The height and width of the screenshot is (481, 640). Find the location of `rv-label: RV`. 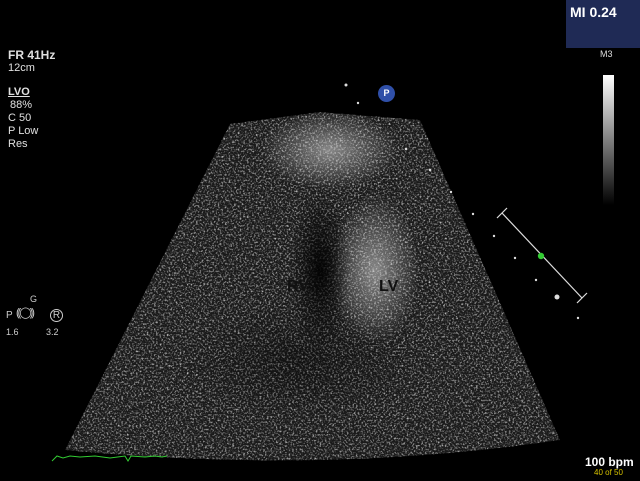

rv-label: RV is located at coordinates (298, 286).